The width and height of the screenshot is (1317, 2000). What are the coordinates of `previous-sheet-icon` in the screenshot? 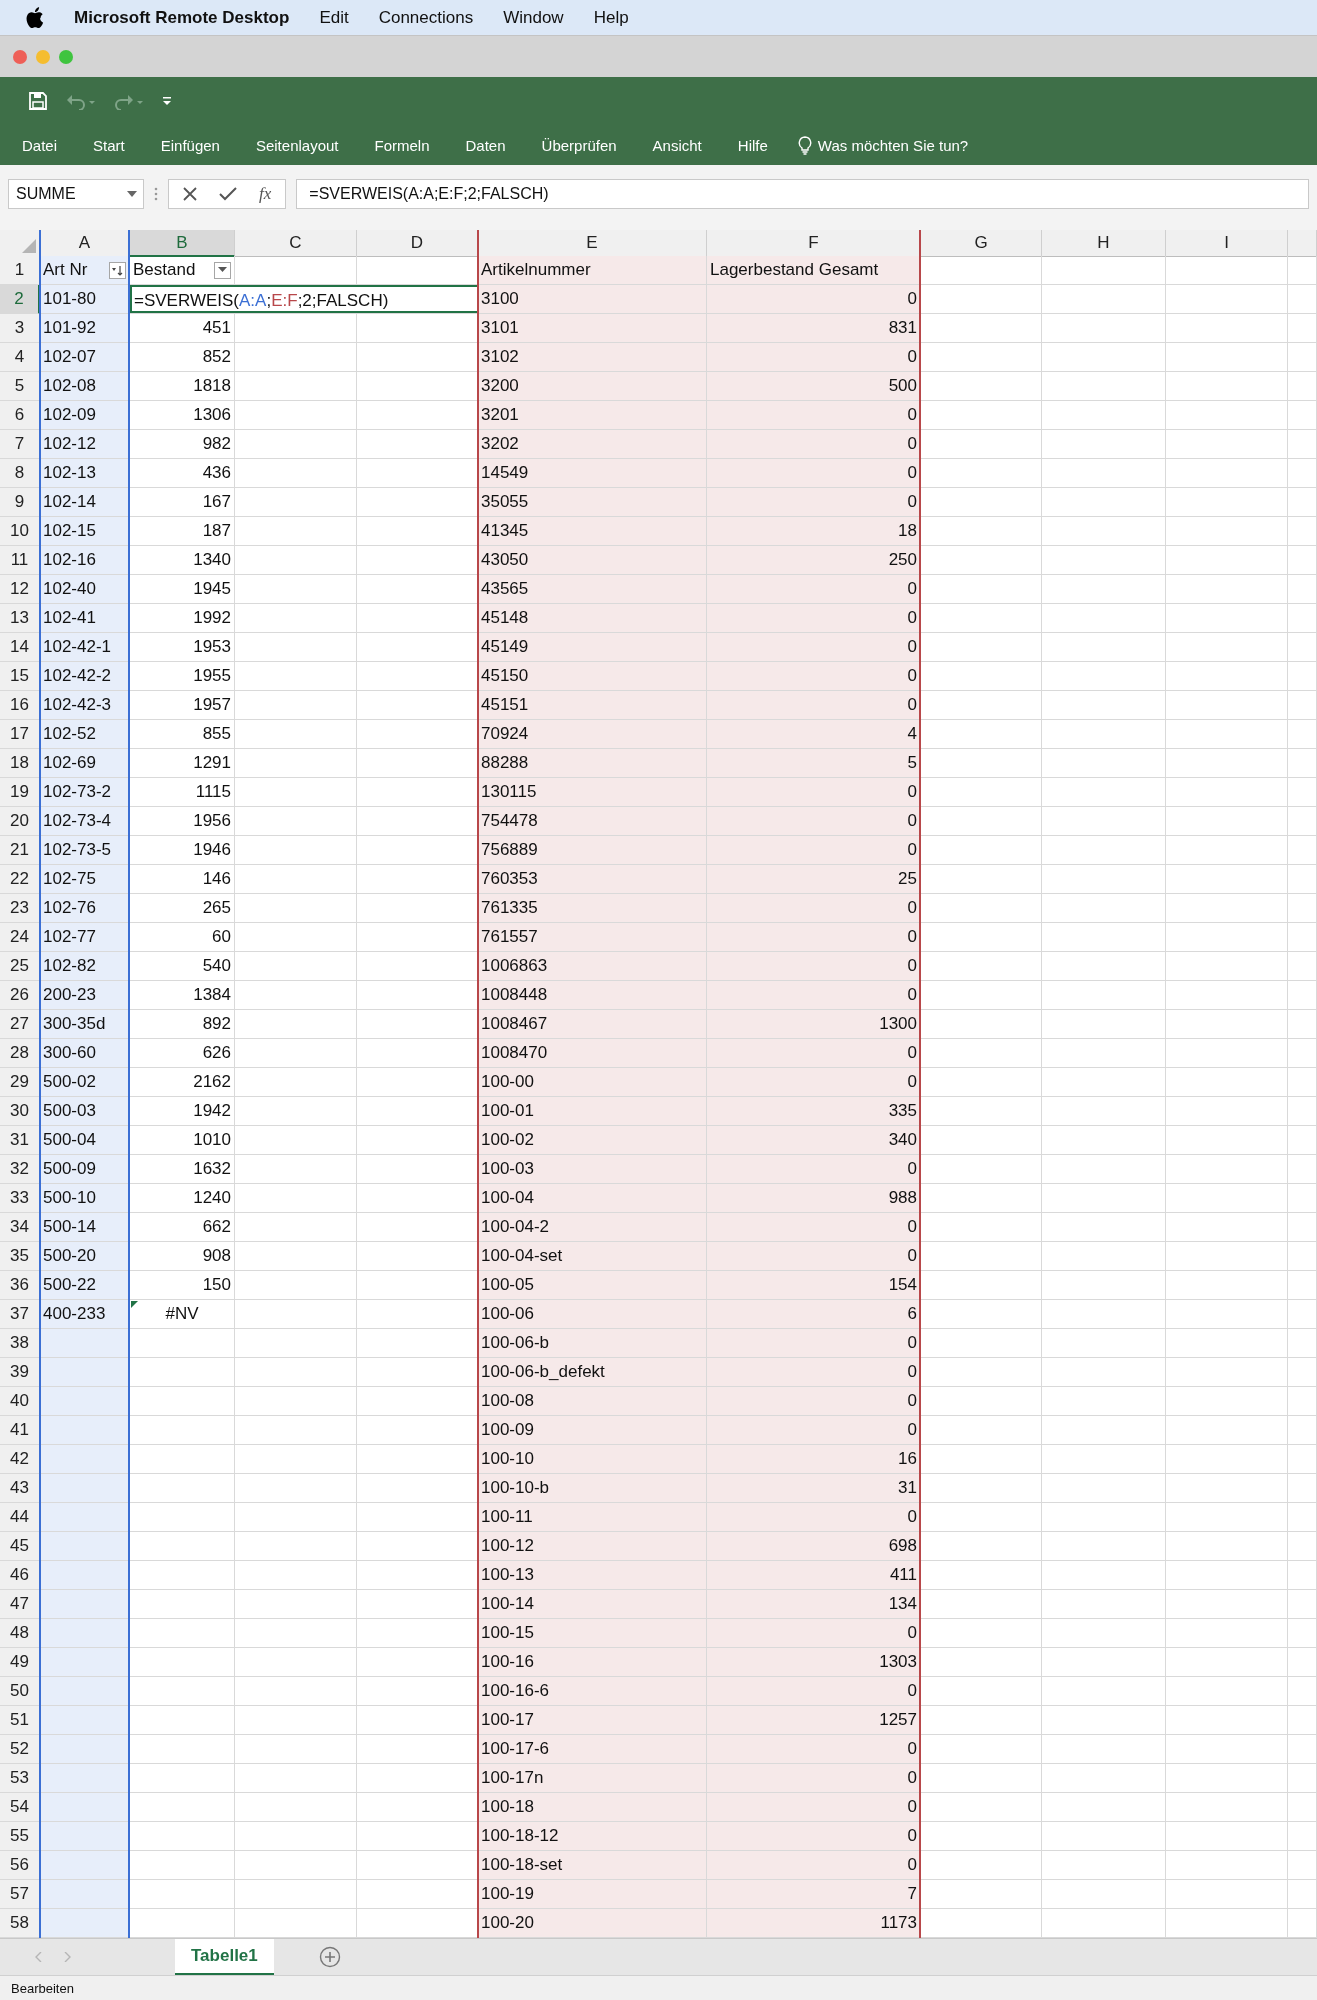 It's located at (38, 1957).